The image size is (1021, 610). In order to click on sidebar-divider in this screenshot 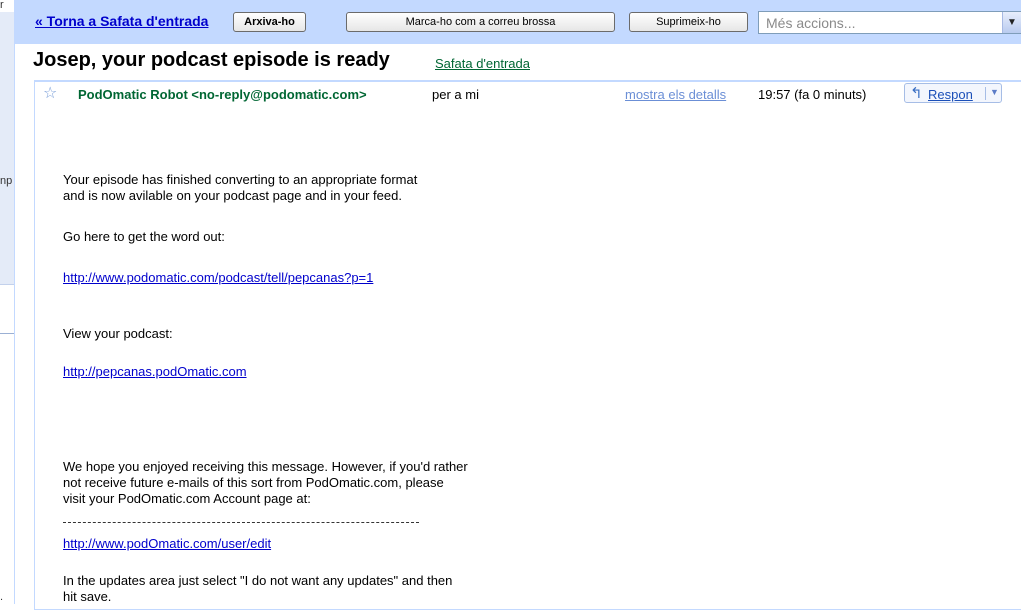, I will do `click(7, 333)`.